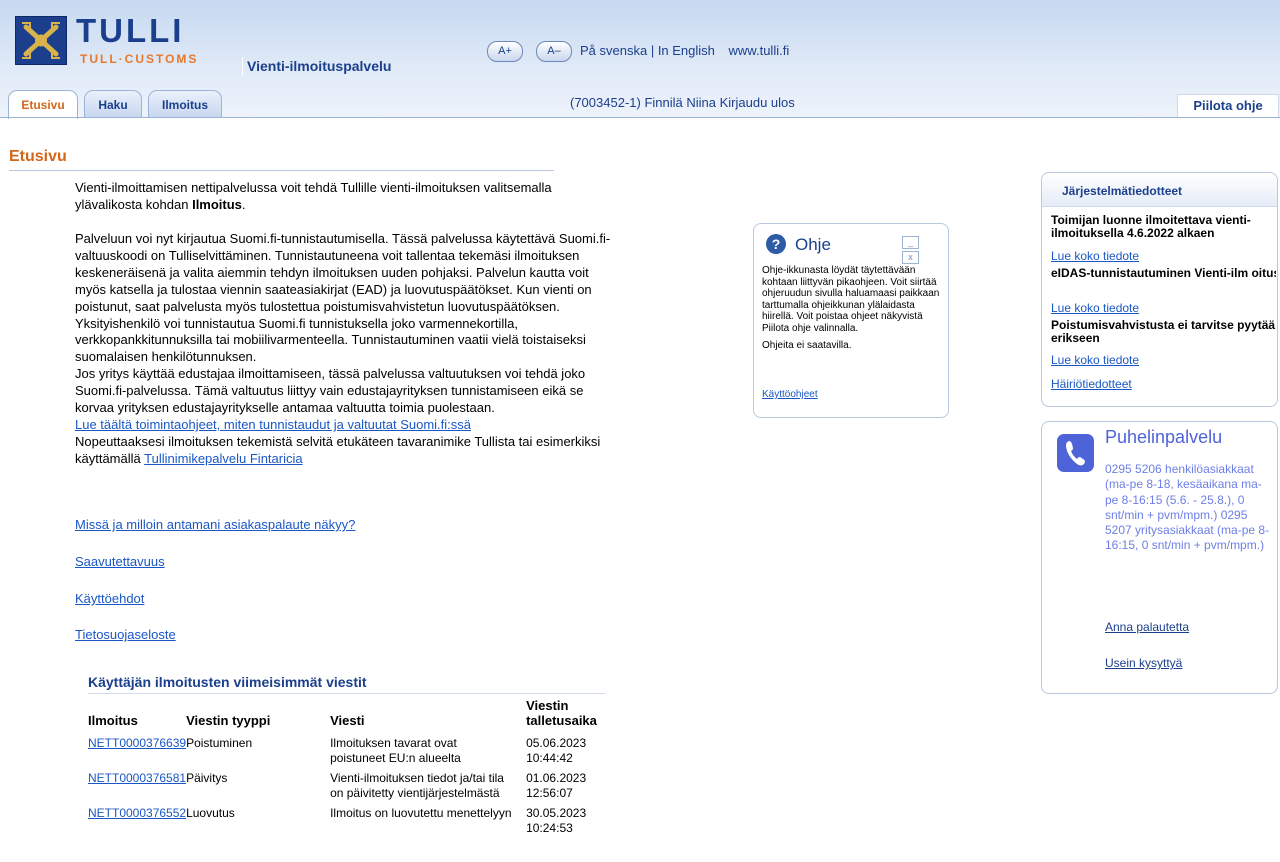 This screenshot has height=862, width=1280. I want to click on terms-link: Käyttöehdot, so click(109, 598).